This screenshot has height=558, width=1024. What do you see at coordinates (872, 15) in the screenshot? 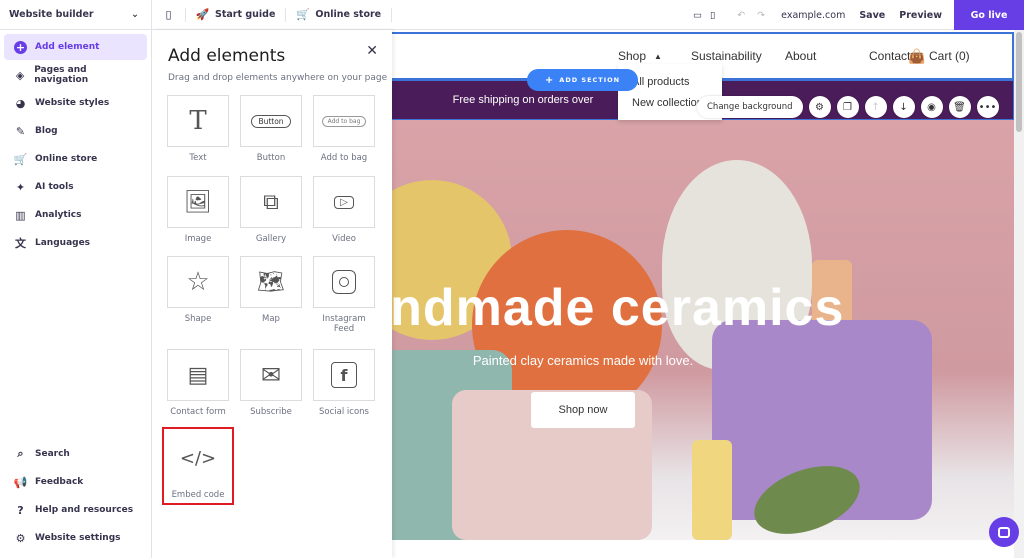
I see `save-button: Save` at bounding box center [872, 15].